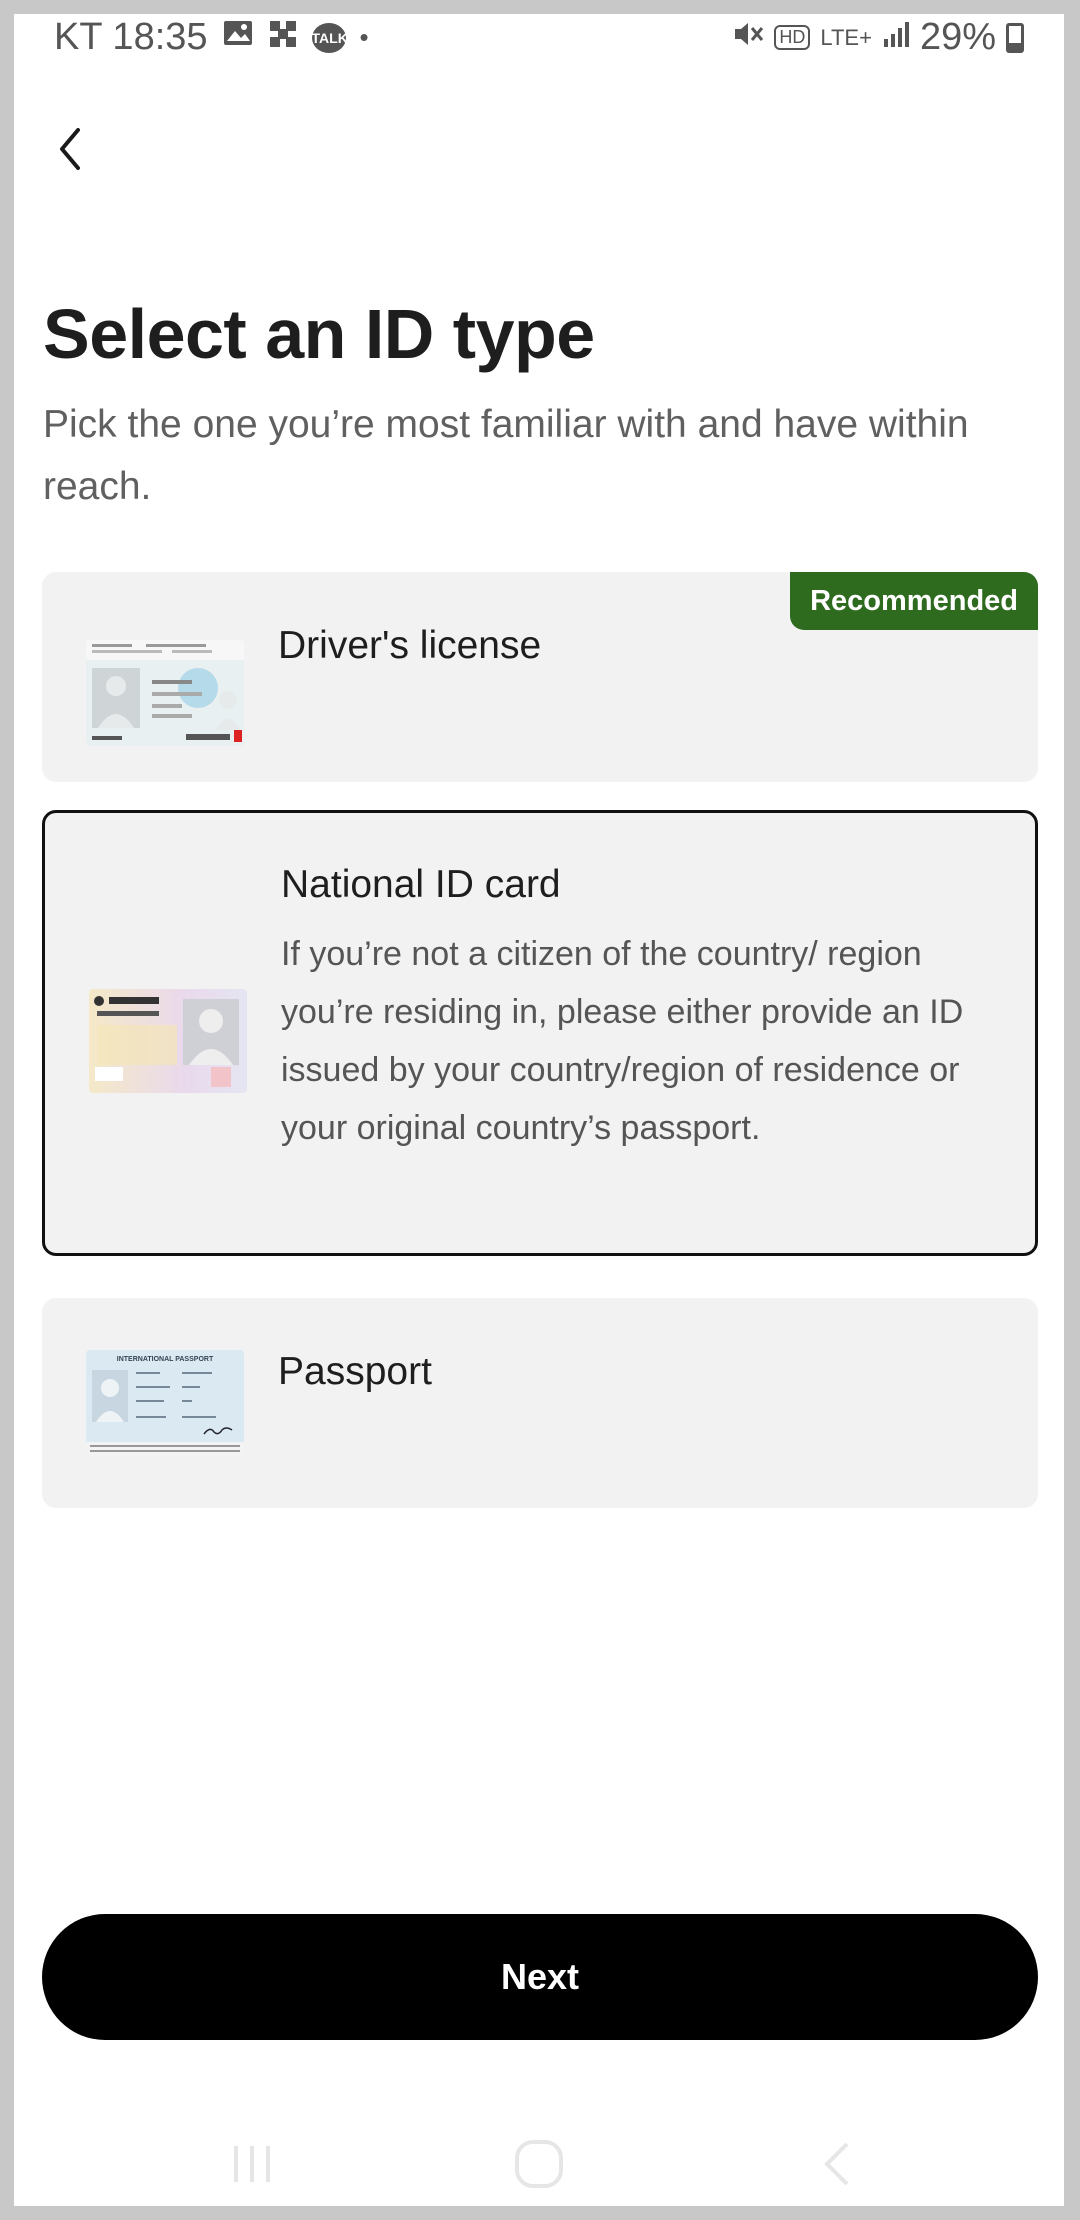 Image resolution: width=1080 pixels, height=2220 pixels. Describe the element at coordinates (355, 1371) in the screenshot. I see `option-label: Passport` at that location.